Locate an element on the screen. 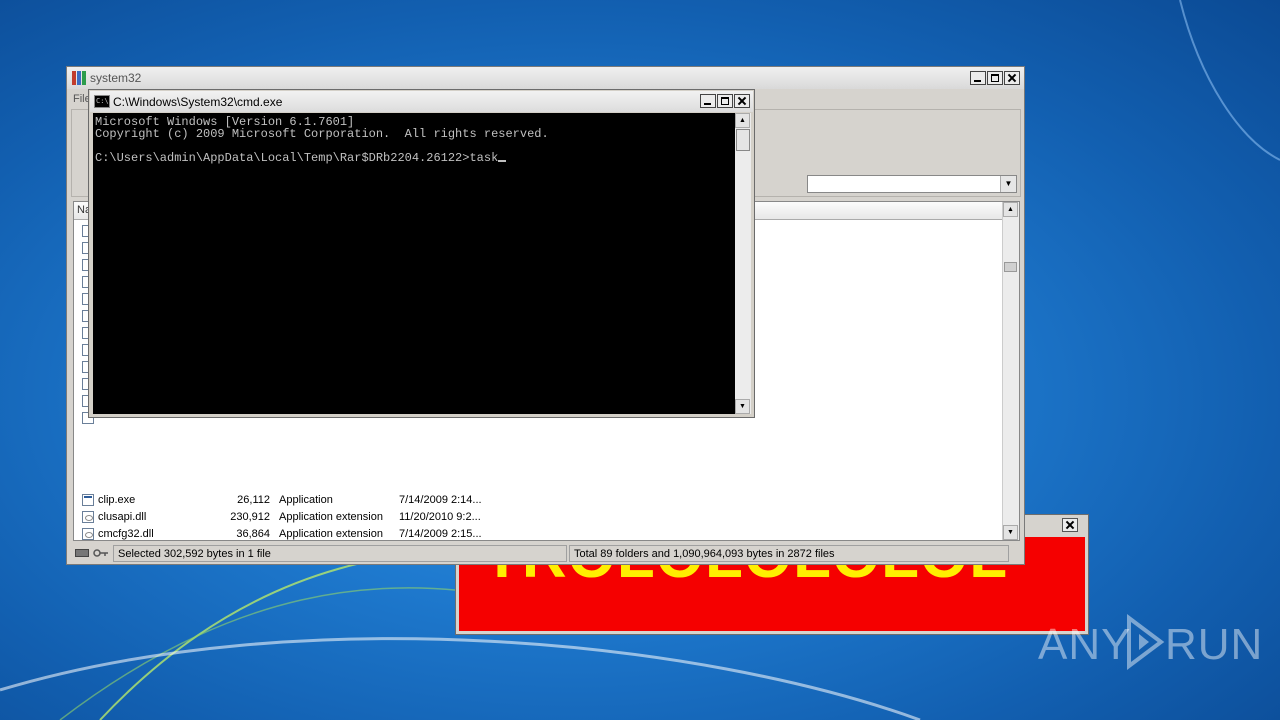 The image size is (1280, 720). cmd-scrollbar: ▲ ▼ is located at coordinates (743, 263).